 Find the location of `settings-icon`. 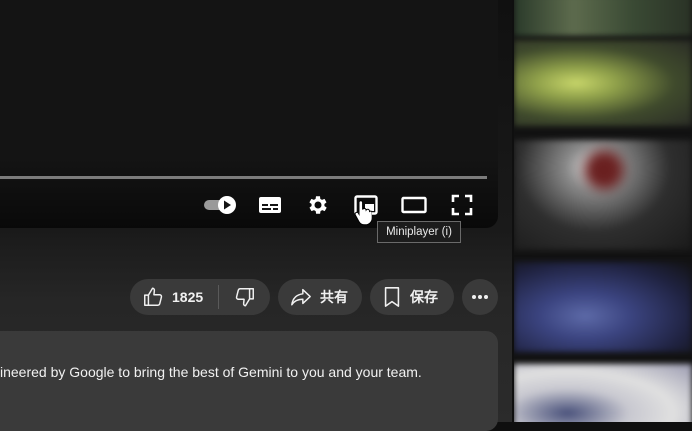

settings-icon is located at coordinates (318, 205).